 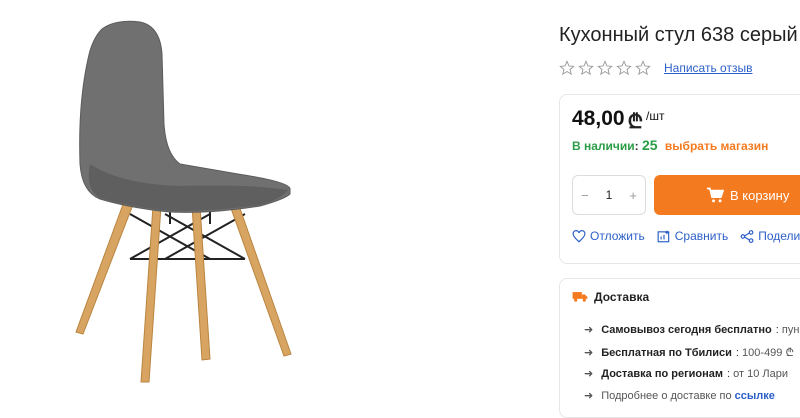 What do you see at coordinates (716, 146) in the screenshot?
I see `choose-store-link: выбрать магазин` at bounding box center [716, 146].